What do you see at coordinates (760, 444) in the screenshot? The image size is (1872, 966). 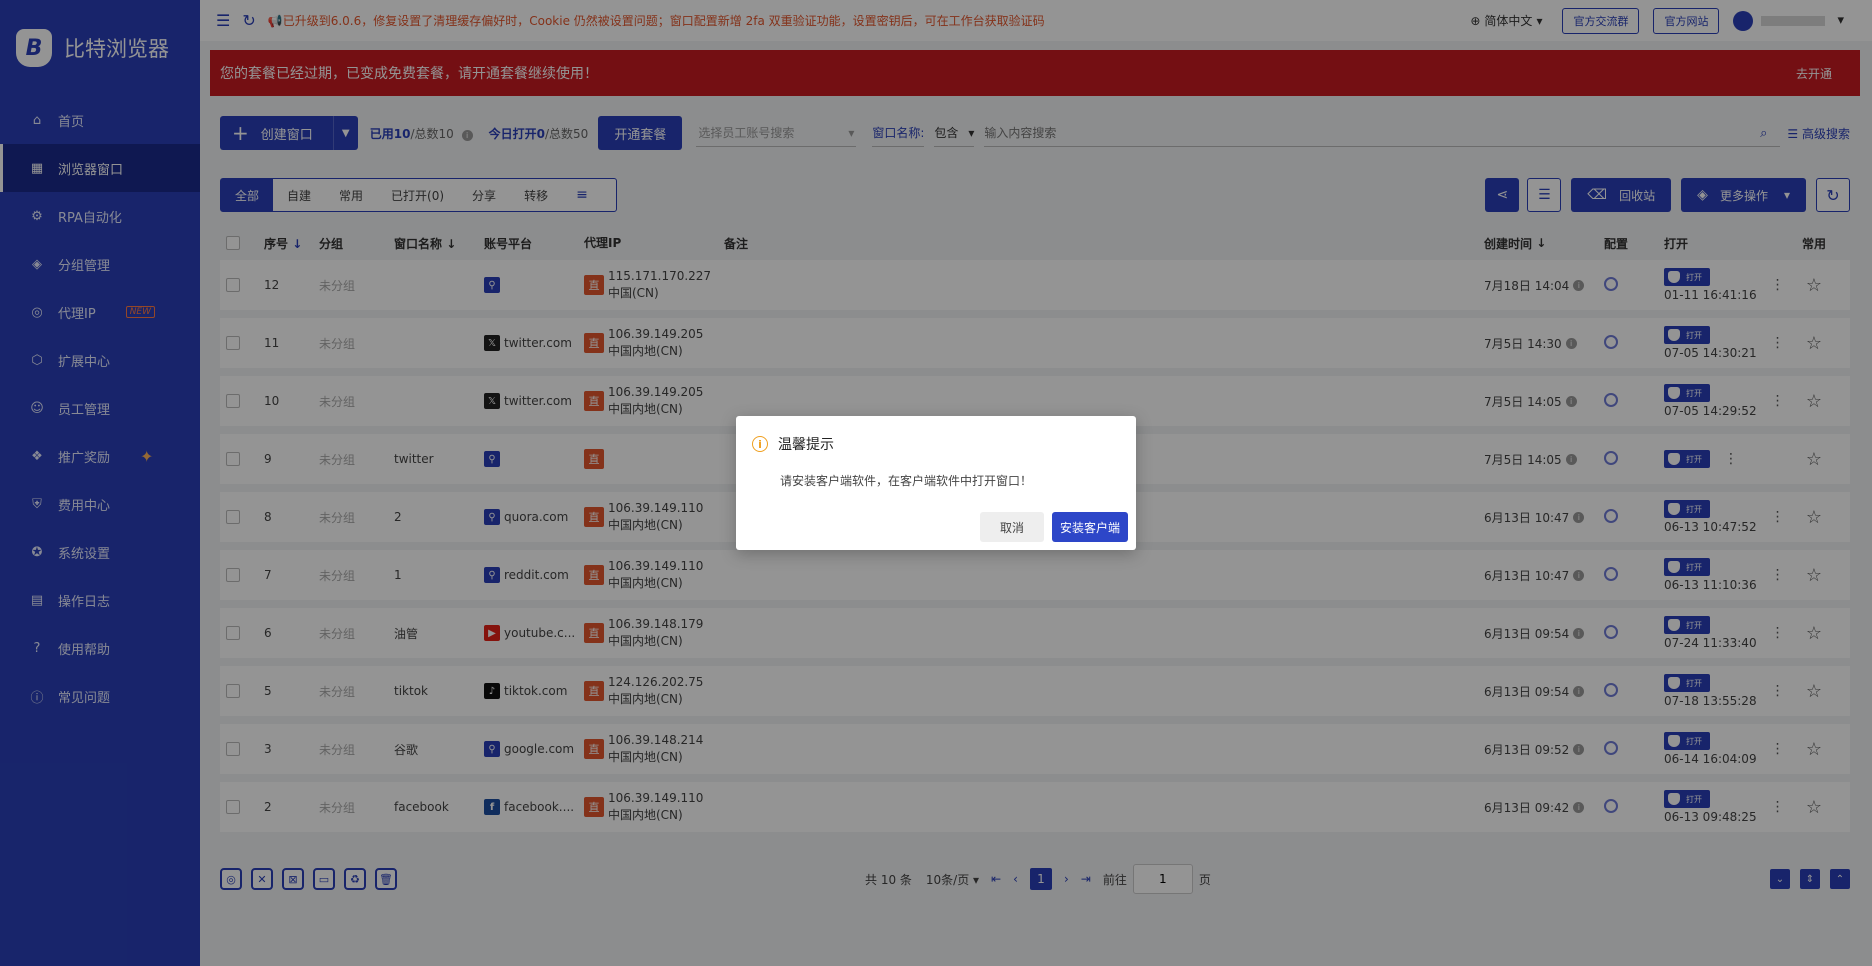 I see `warning-icon: i` at bounding box center [760, 444].